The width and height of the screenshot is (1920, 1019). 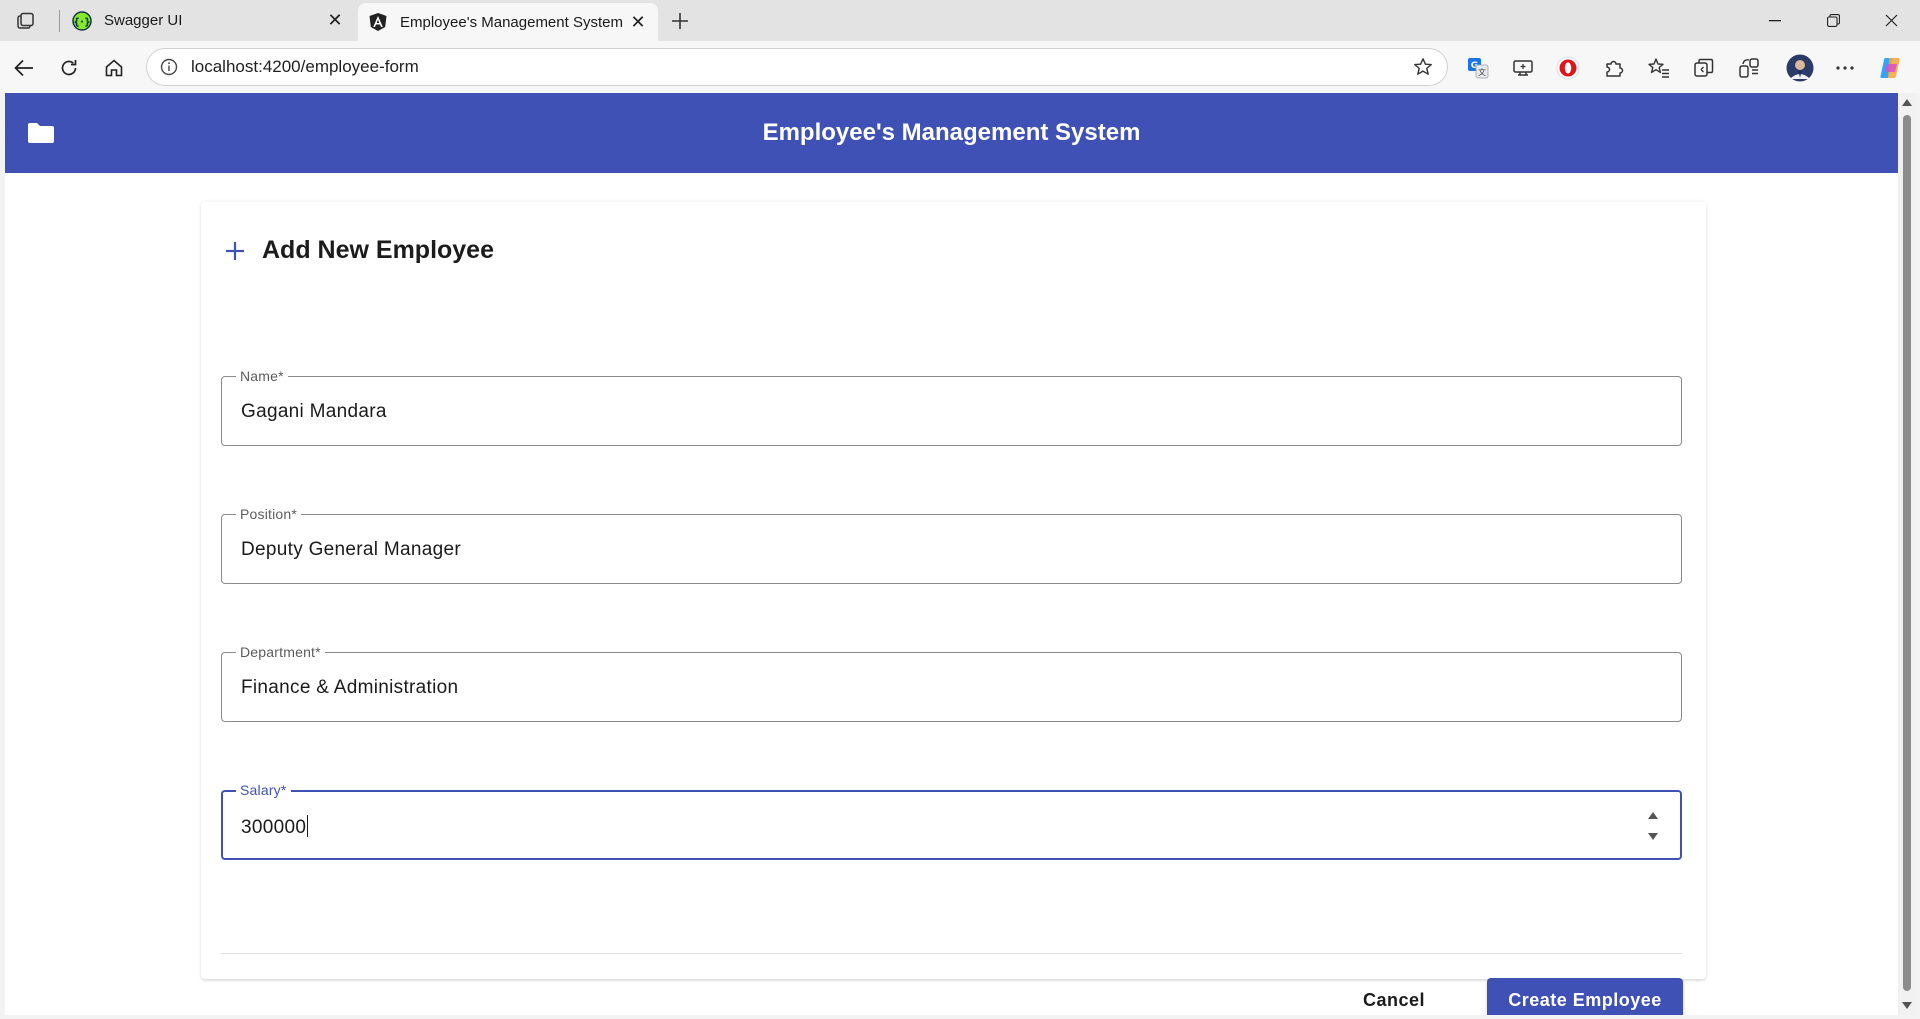 What do you see at coordinates (314, 412) in the screenshot?
I see `name-input: Gagani Mandara` at bounding box center [314, 412].